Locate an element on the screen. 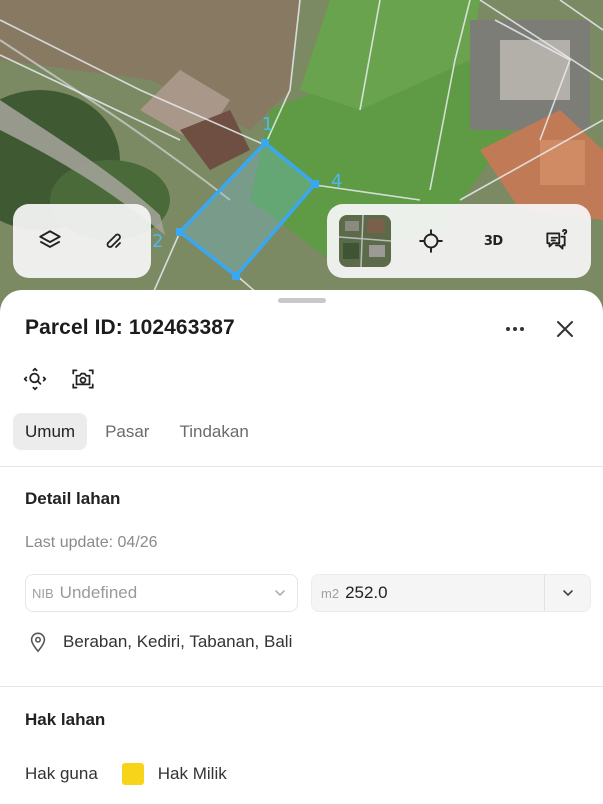 This screenshot has height=804, width=603. nib-prefix: NIB is located at coordinates (43, 593).